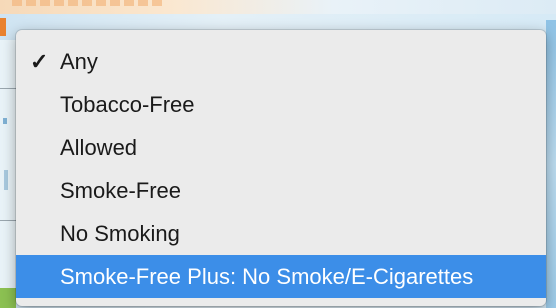  Describe the element at coordinates (8, 298) in the screenshot. I see `background-green-accent` at that location.